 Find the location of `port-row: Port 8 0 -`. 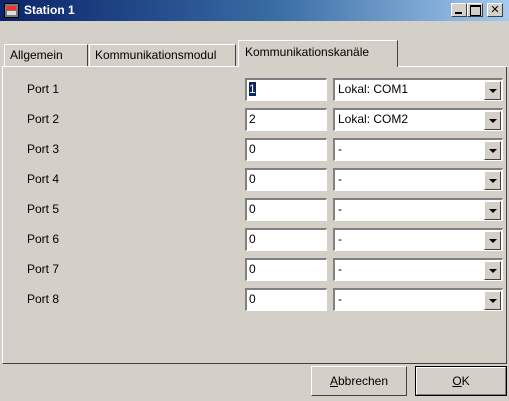

port-row: Port 8 0 - is located at coordinates (265, 300).